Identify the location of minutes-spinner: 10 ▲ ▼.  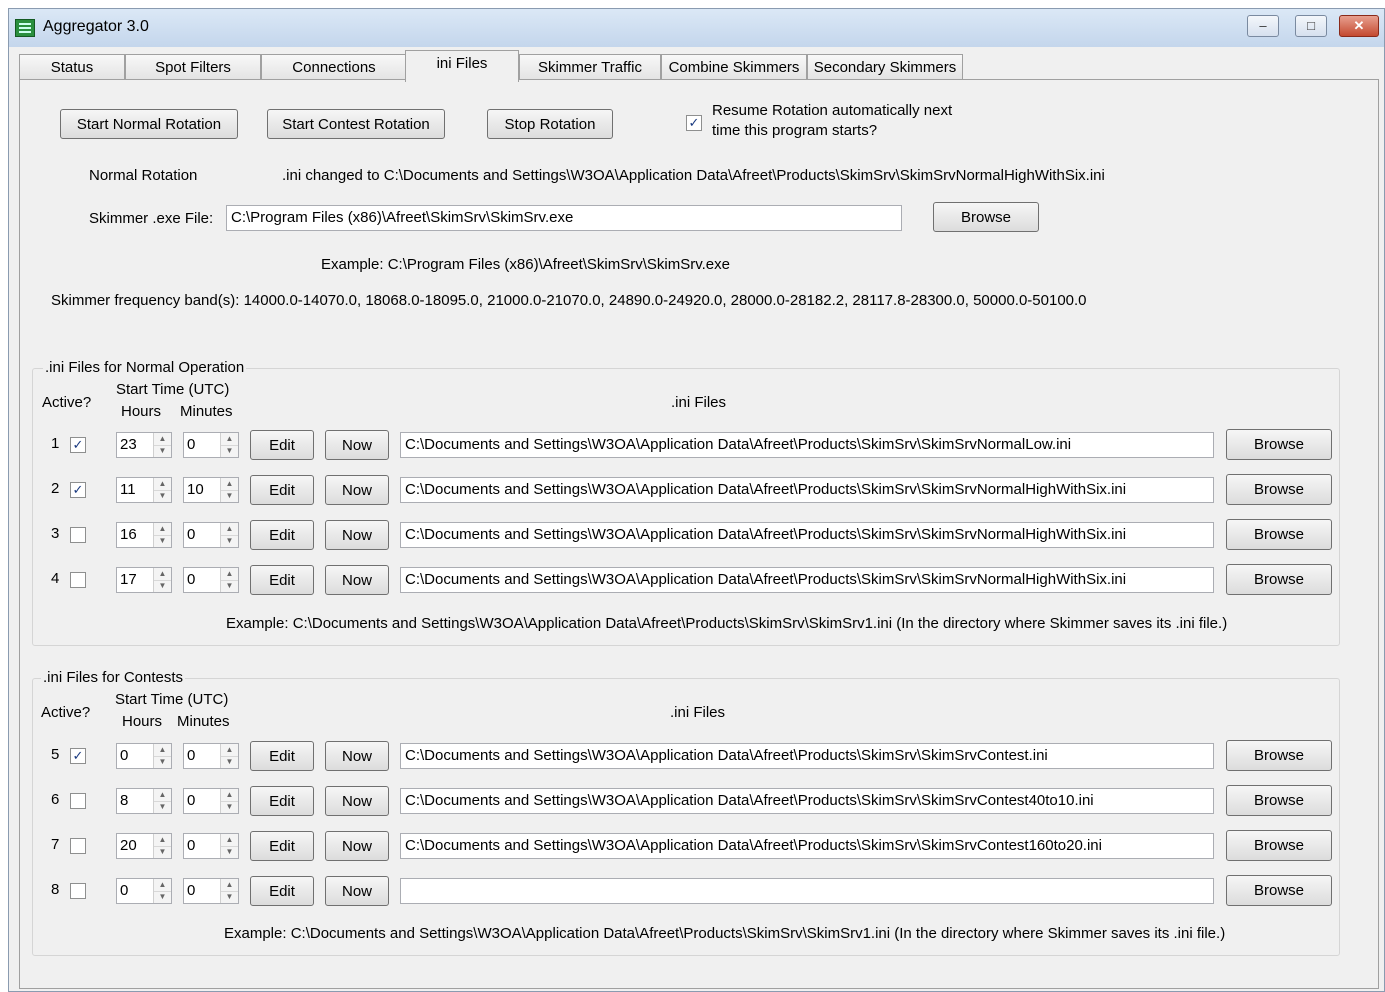
(211, 490).